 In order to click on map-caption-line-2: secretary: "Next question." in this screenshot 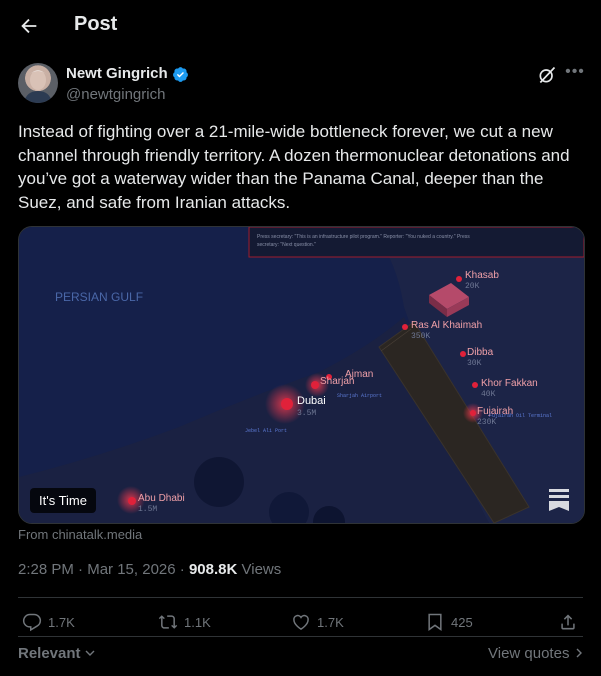, I will do `click(286, 245)`.